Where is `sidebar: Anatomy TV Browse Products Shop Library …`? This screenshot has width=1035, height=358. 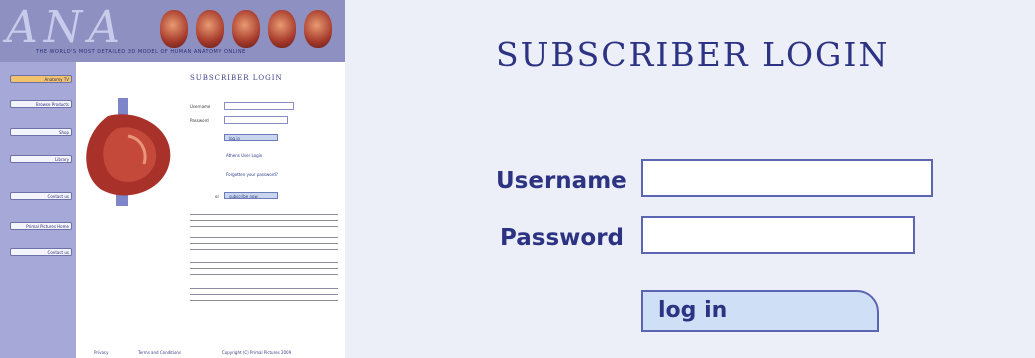 sidebar: Anatomy TV Browse Products Shop Library … is located at coordinates (38, 210).